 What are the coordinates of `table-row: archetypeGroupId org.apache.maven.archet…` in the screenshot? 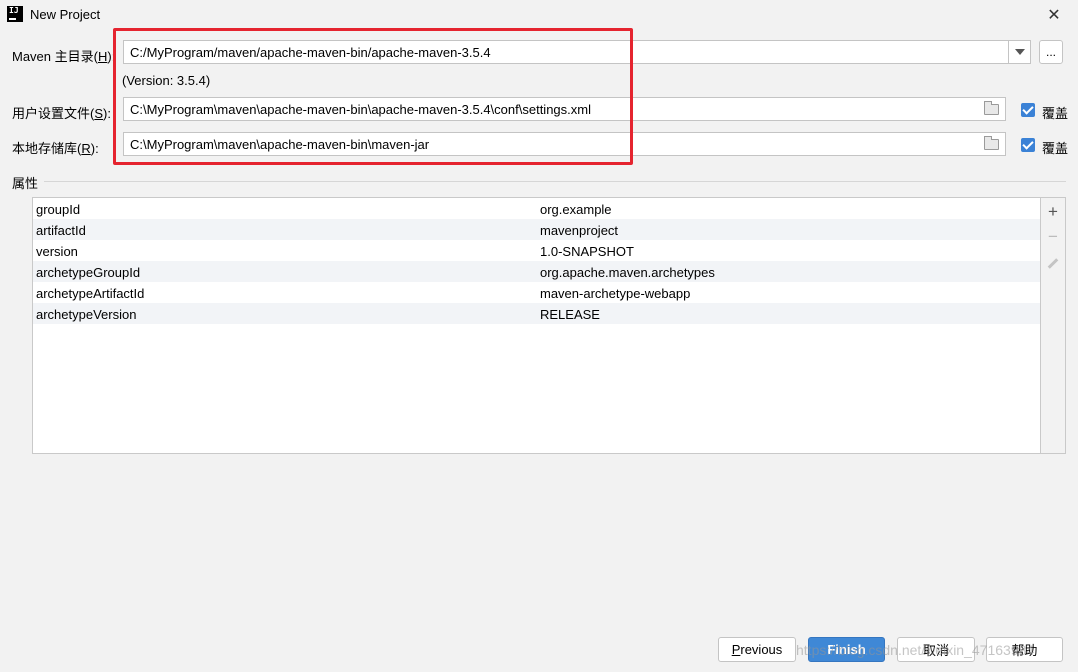 It's located at (536, 271).